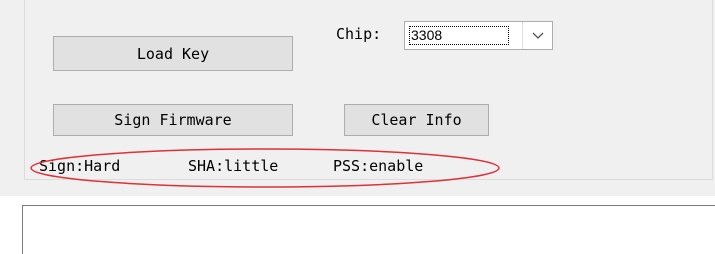 The height and width of the screenshot is (254, 715). I want to click on load-key-button: Load Key, so click(173, 53).